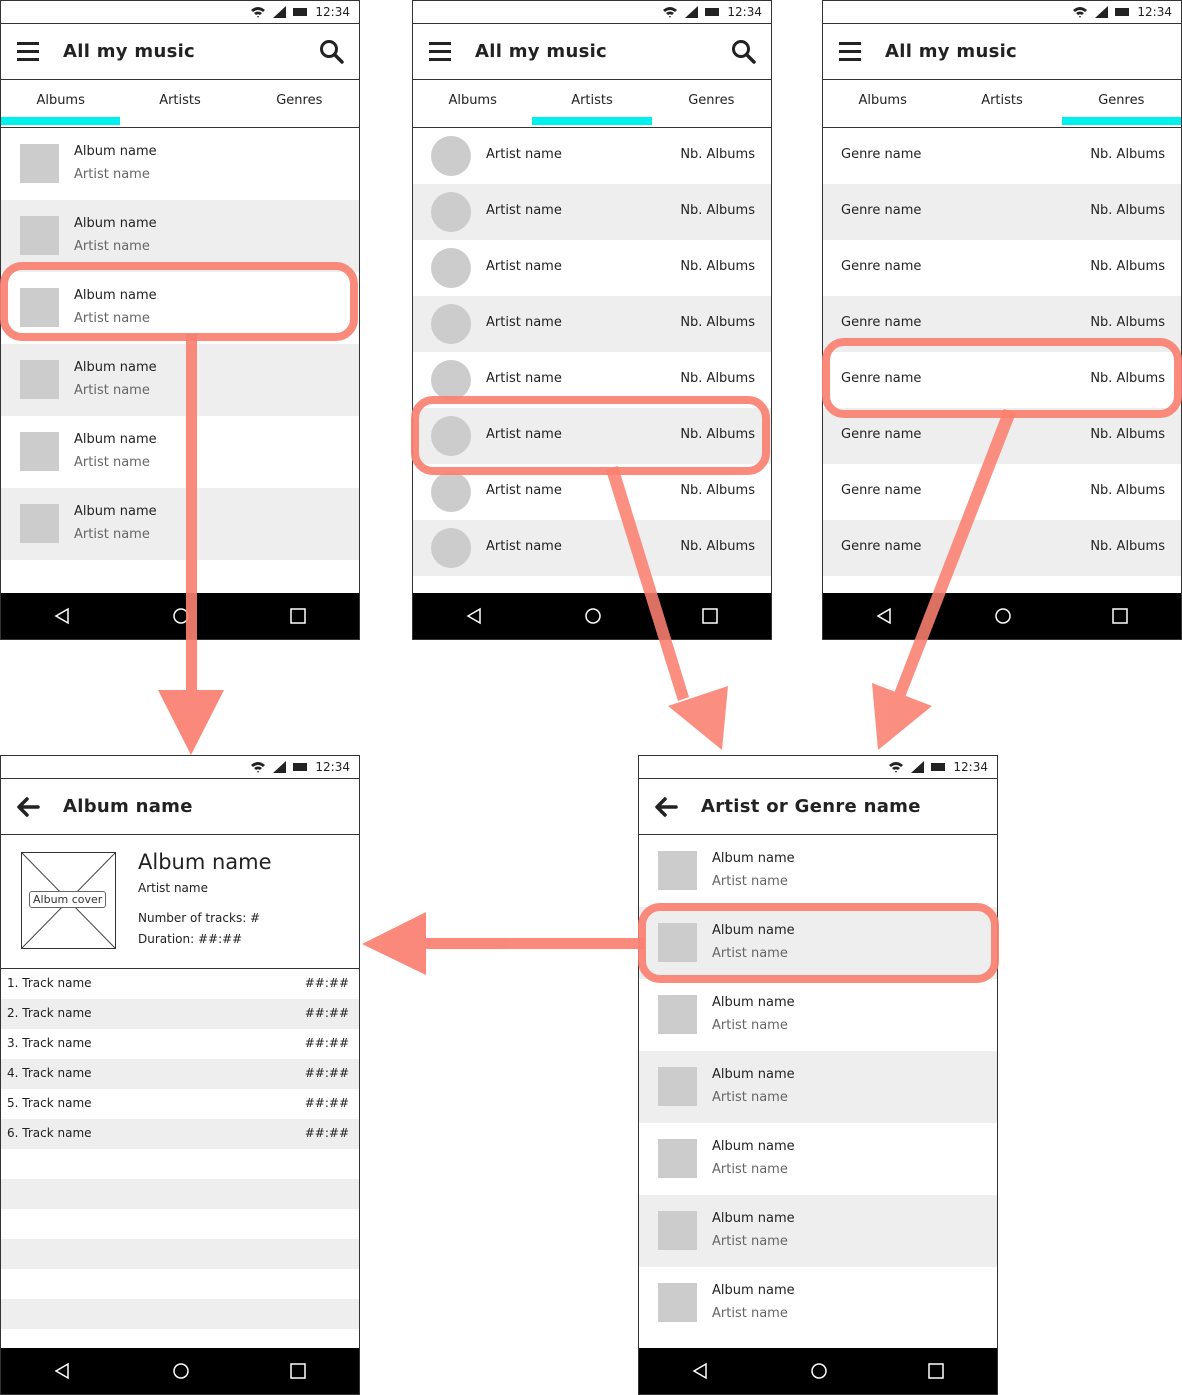 The height and width of the screenshot is (1395, 1182). Describe the element at coordinates (49, 1043) in the screenshot. I see `track-label: 3. Track name` at that location.